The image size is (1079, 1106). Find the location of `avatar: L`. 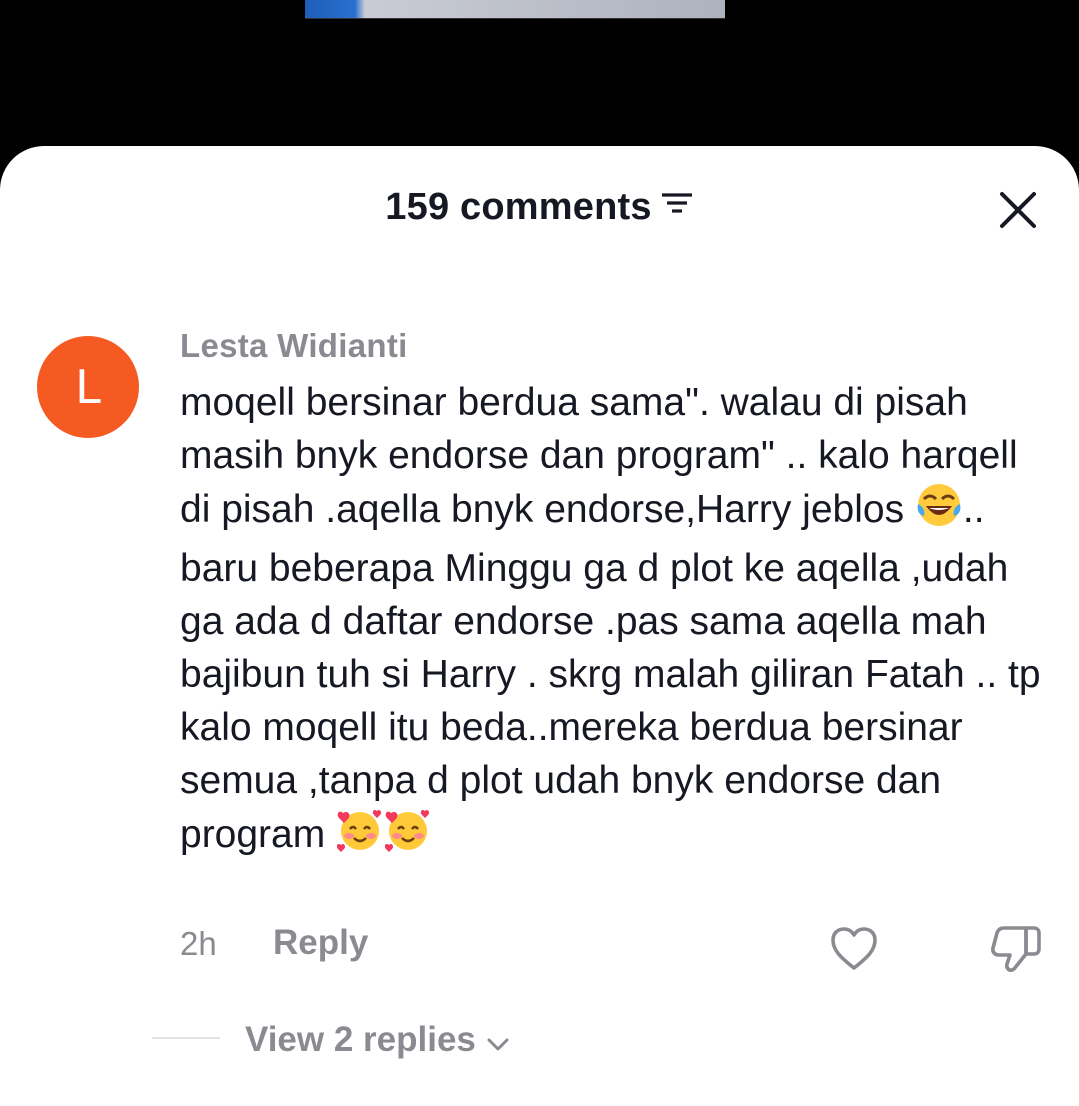

avatar: L is located at coordinates (88, 387).